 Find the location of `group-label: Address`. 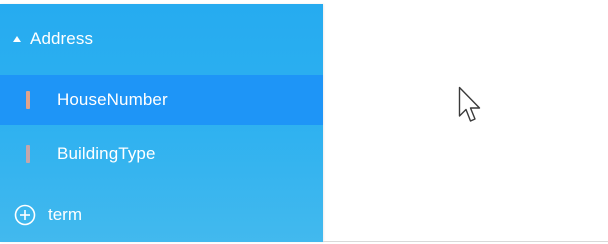

group-label: Address is located at coordinates (62, 38).